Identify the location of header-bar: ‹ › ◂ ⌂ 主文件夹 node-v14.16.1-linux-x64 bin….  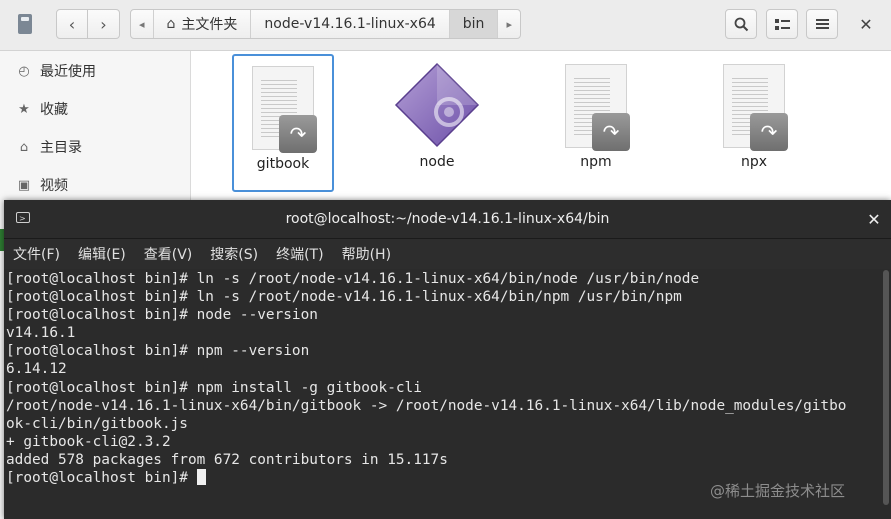
(445, 25).